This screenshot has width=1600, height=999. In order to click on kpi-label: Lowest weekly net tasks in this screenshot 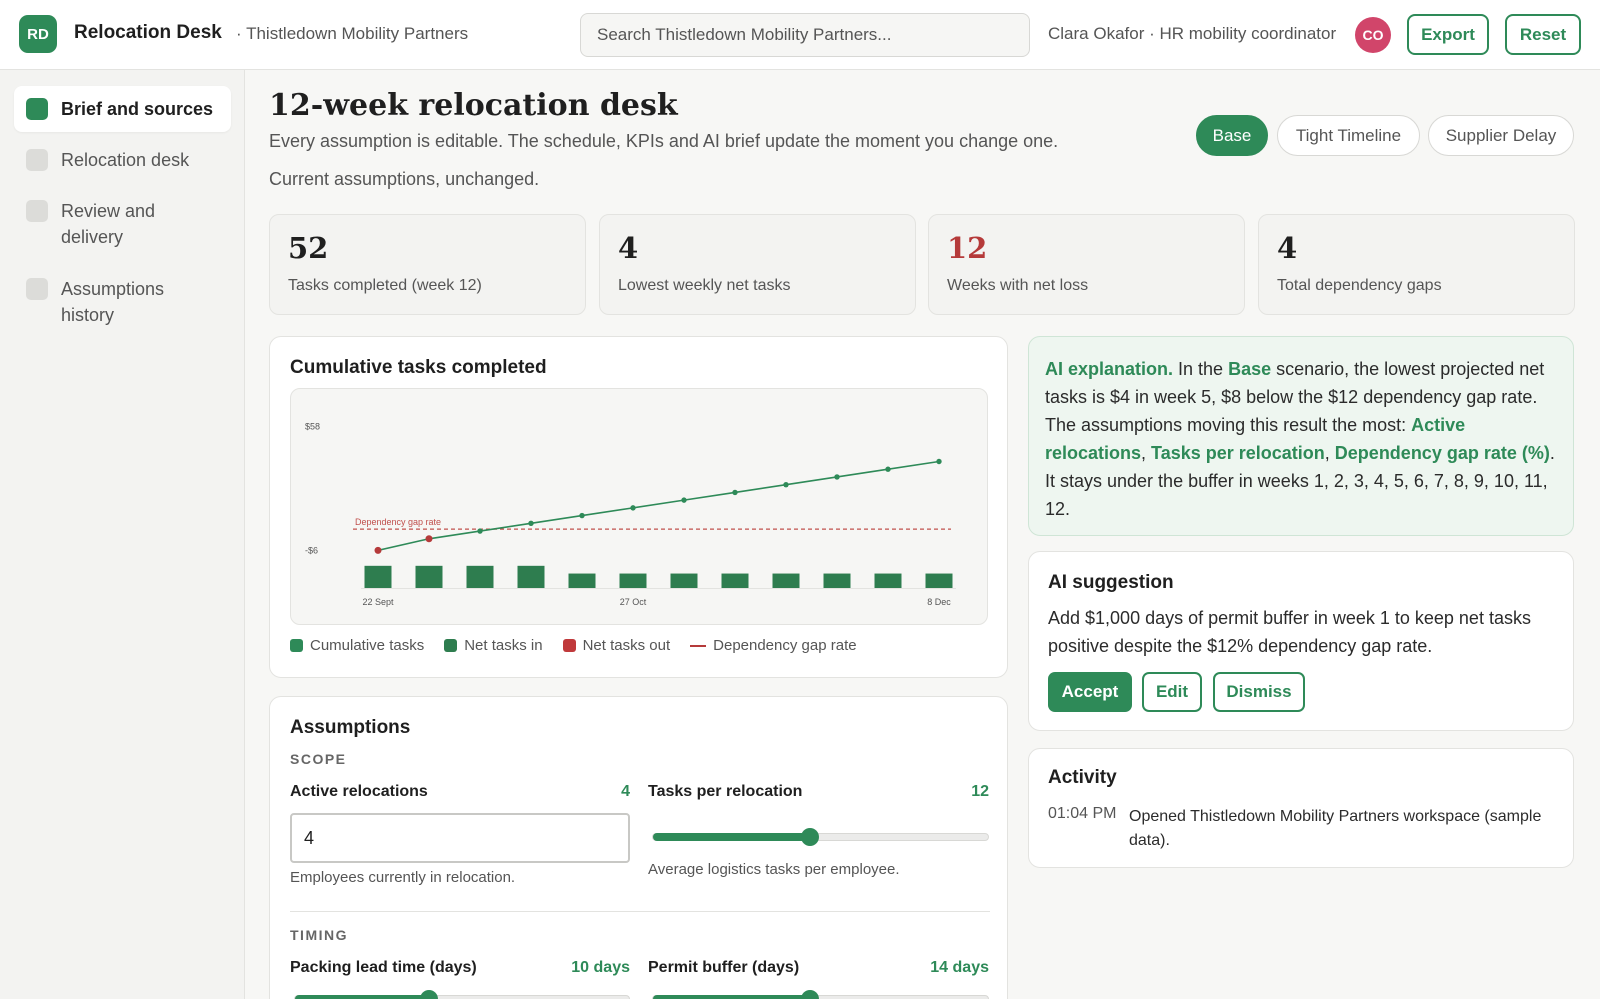, I will do `click(704, 285)`.